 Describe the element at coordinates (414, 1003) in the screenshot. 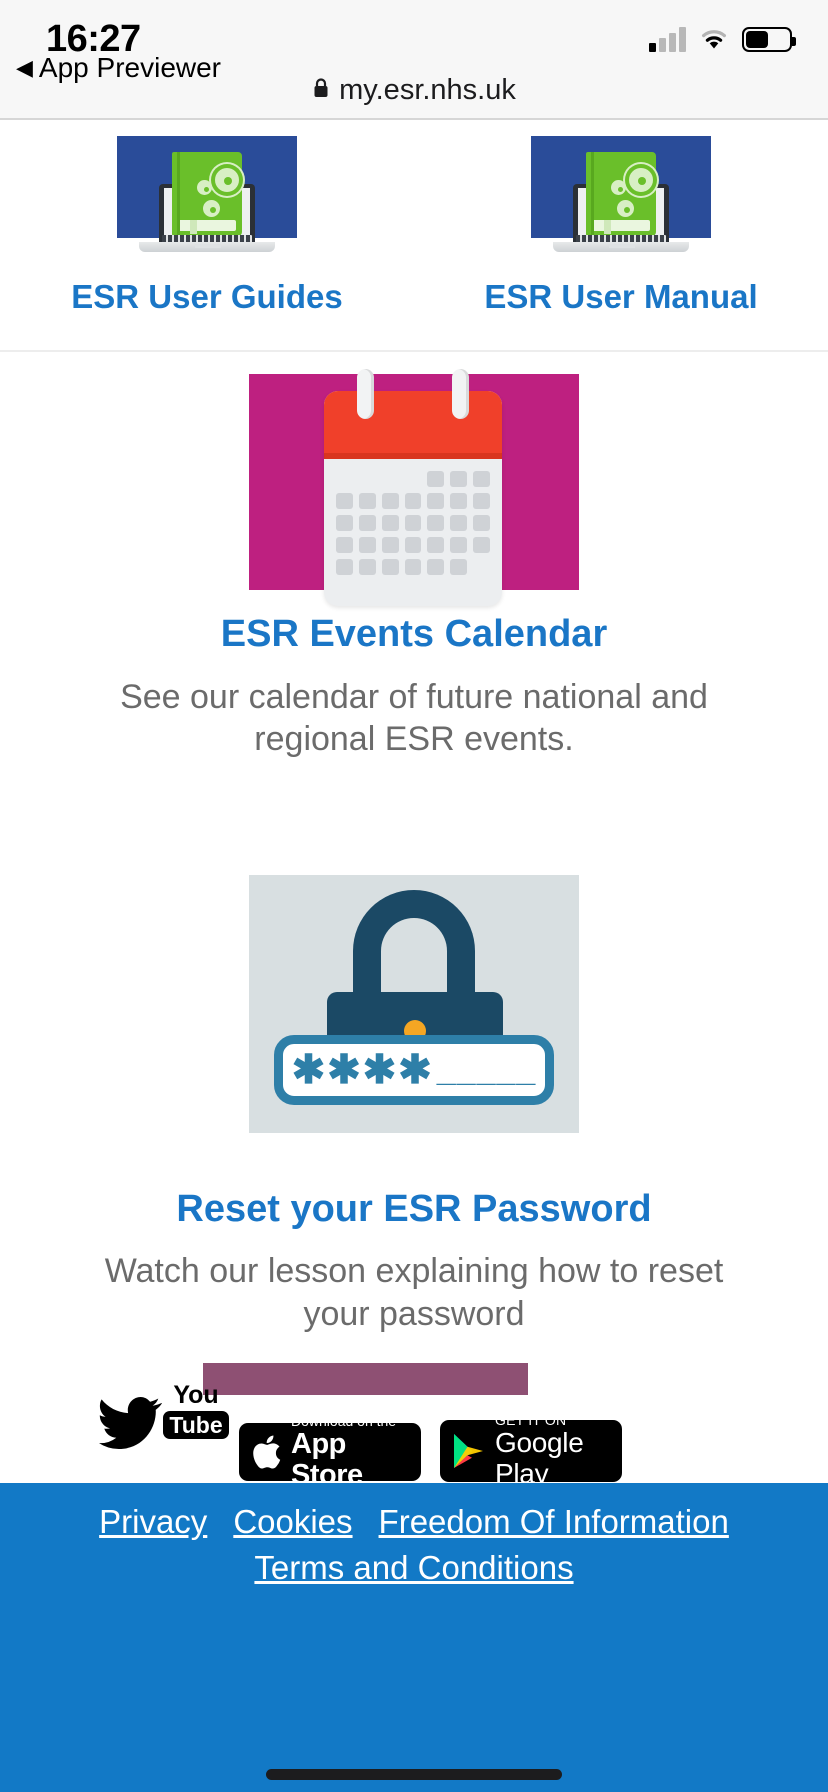

I see `padlock-password-icon: ✱✱✱✱ _____` at that location.